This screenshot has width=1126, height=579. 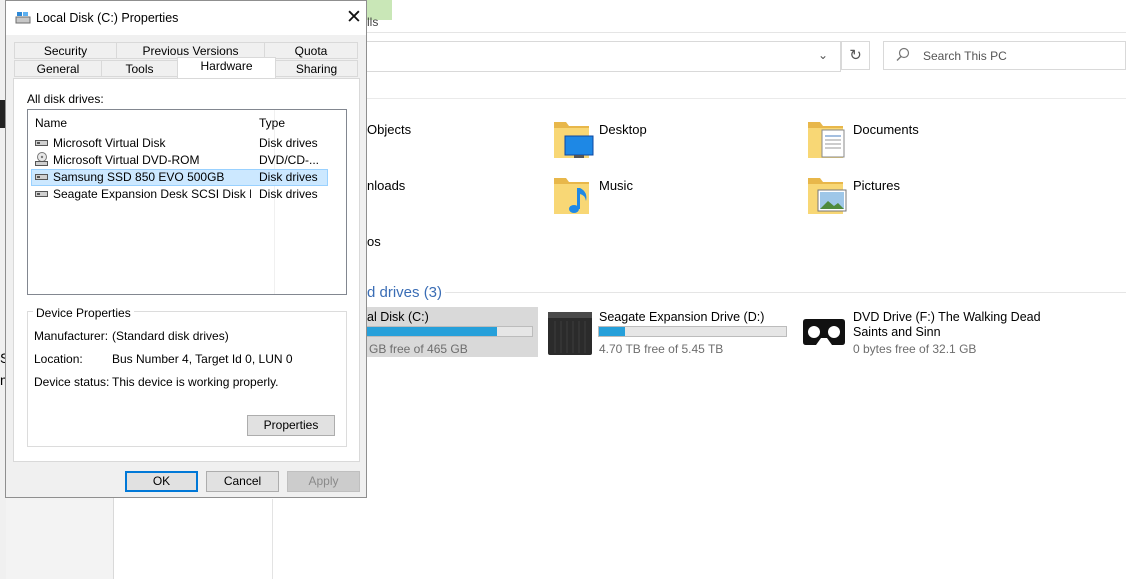 What do you see at coordinates (179, 143) in the screenshot?
I see `list-item: Microsoft Virtual Disk Disk drives` at bounding box center [179, 143].